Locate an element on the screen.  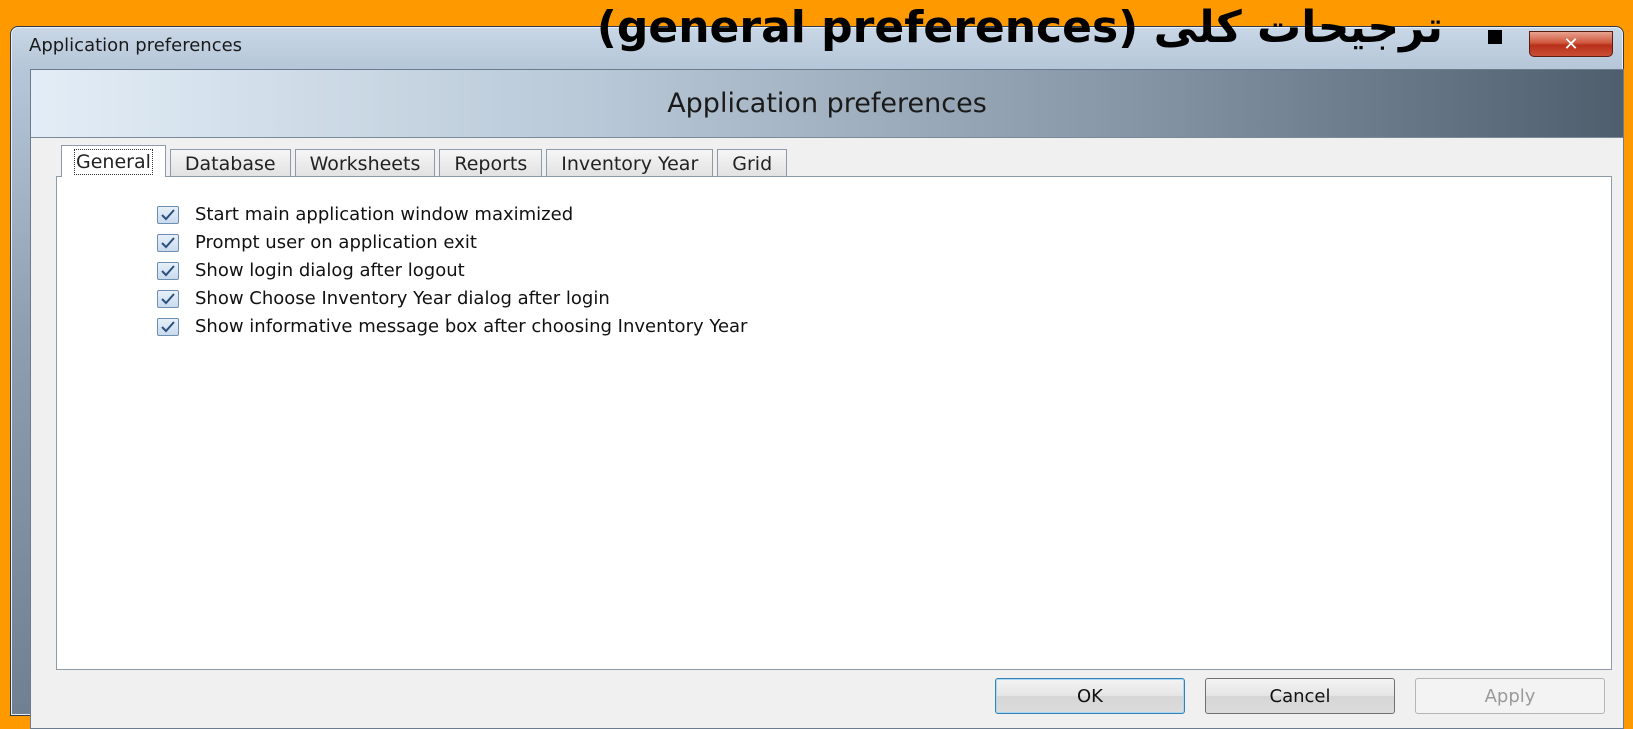
close-button: ✕ is located at coordinates (1571, 44).